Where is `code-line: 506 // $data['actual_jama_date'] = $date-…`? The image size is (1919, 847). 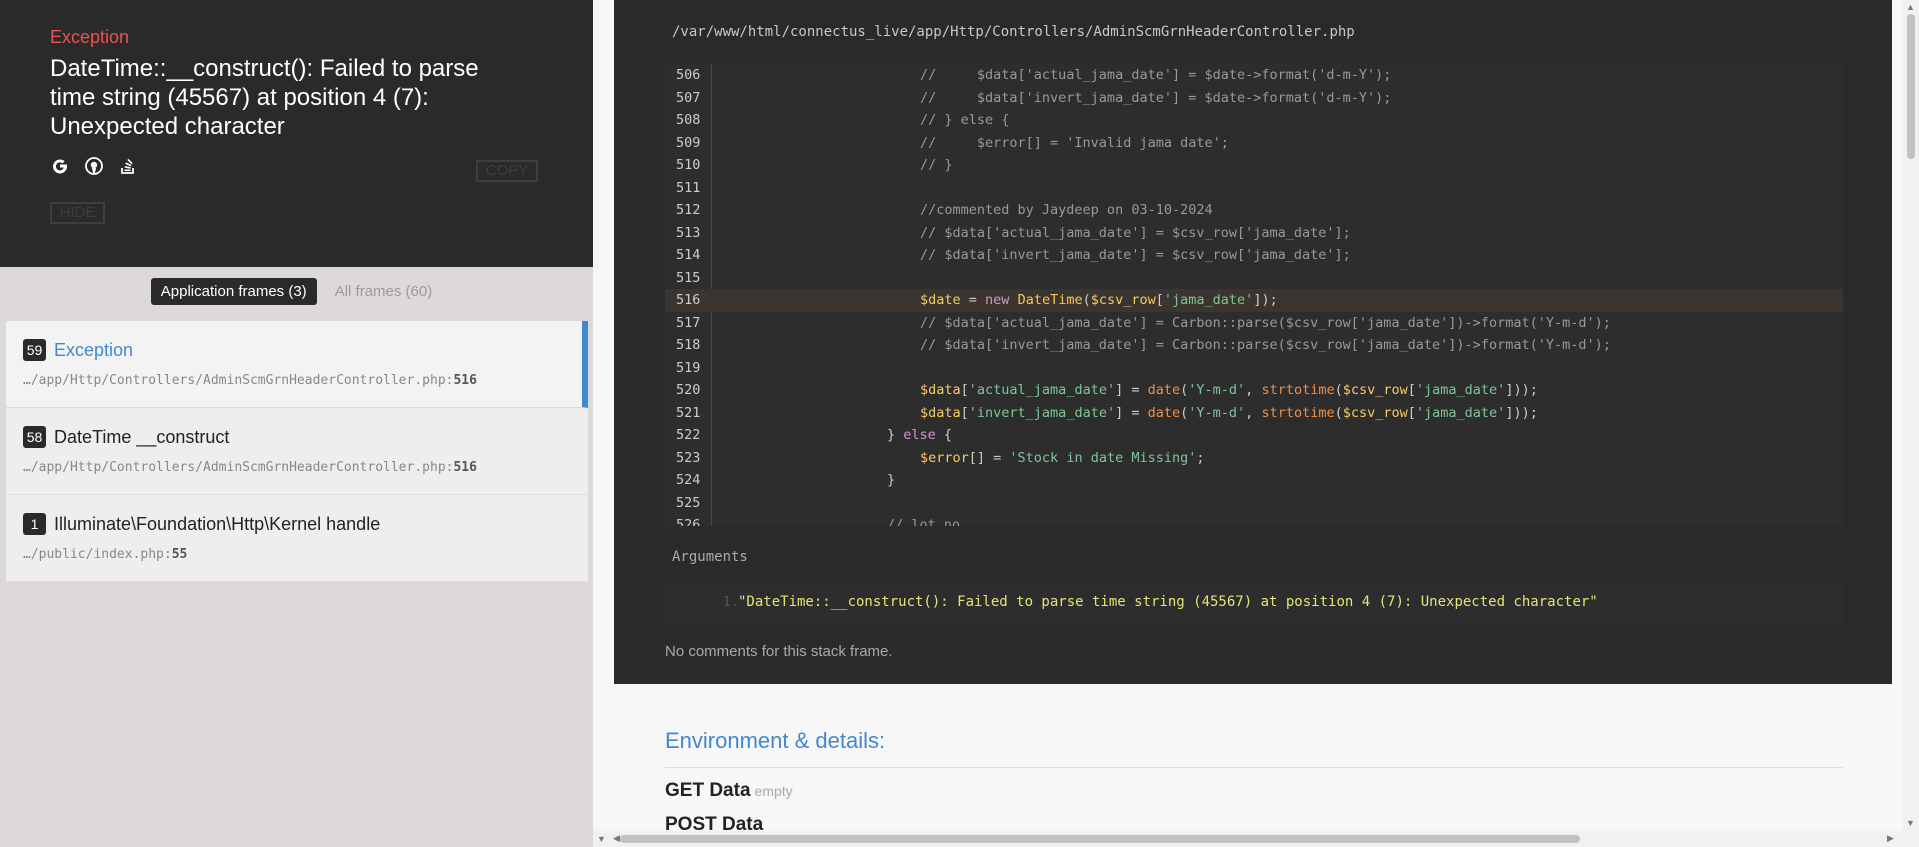 code-line: 506 // $data['actual_jama_date'] = $date-… is located at coordinates (1254, 75).